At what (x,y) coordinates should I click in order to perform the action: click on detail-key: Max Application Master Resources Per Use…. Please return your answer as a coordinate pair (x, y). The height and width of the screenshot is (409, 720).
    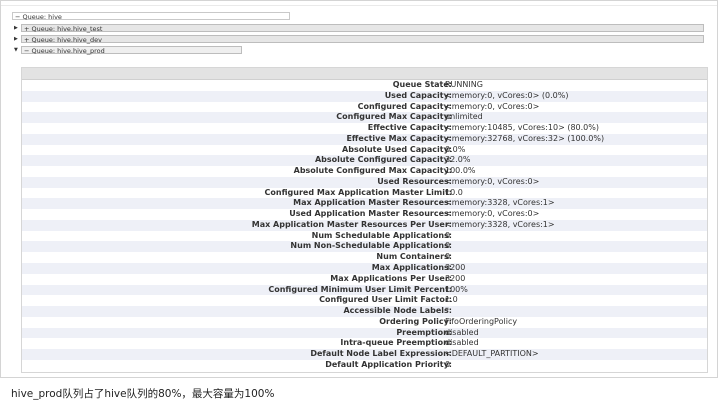
    Looking at the image, I should click on (351, 224).